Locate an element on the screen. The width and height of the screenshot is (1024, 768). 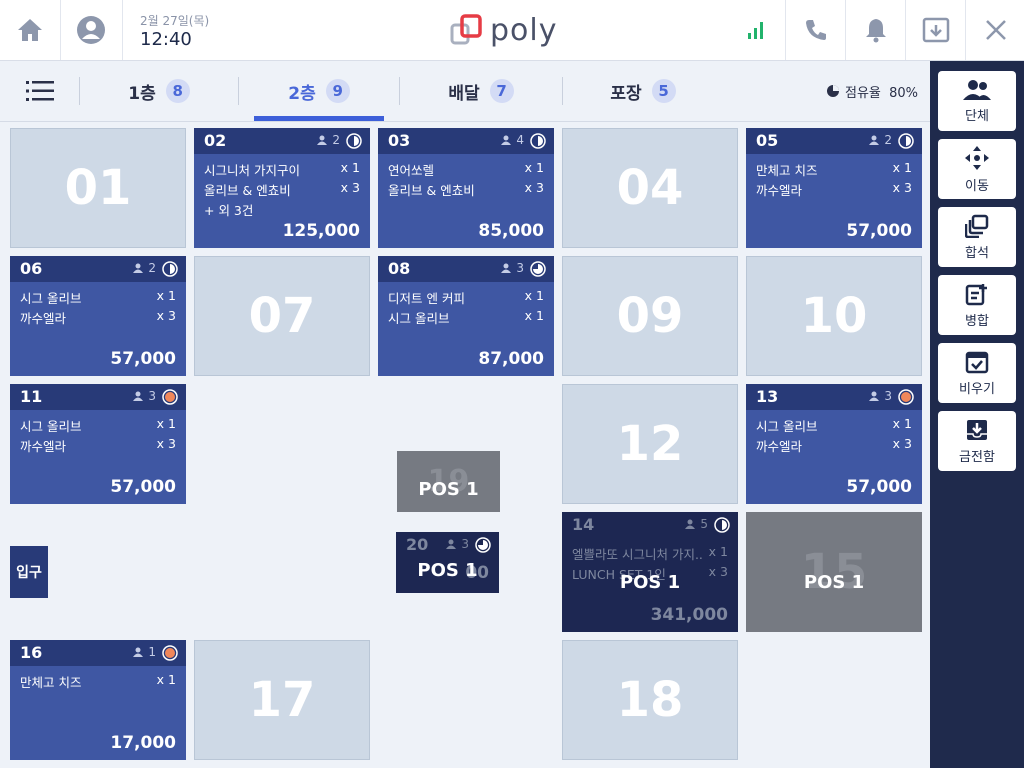
move-button: 이동 is located at coordinates (977, 169).